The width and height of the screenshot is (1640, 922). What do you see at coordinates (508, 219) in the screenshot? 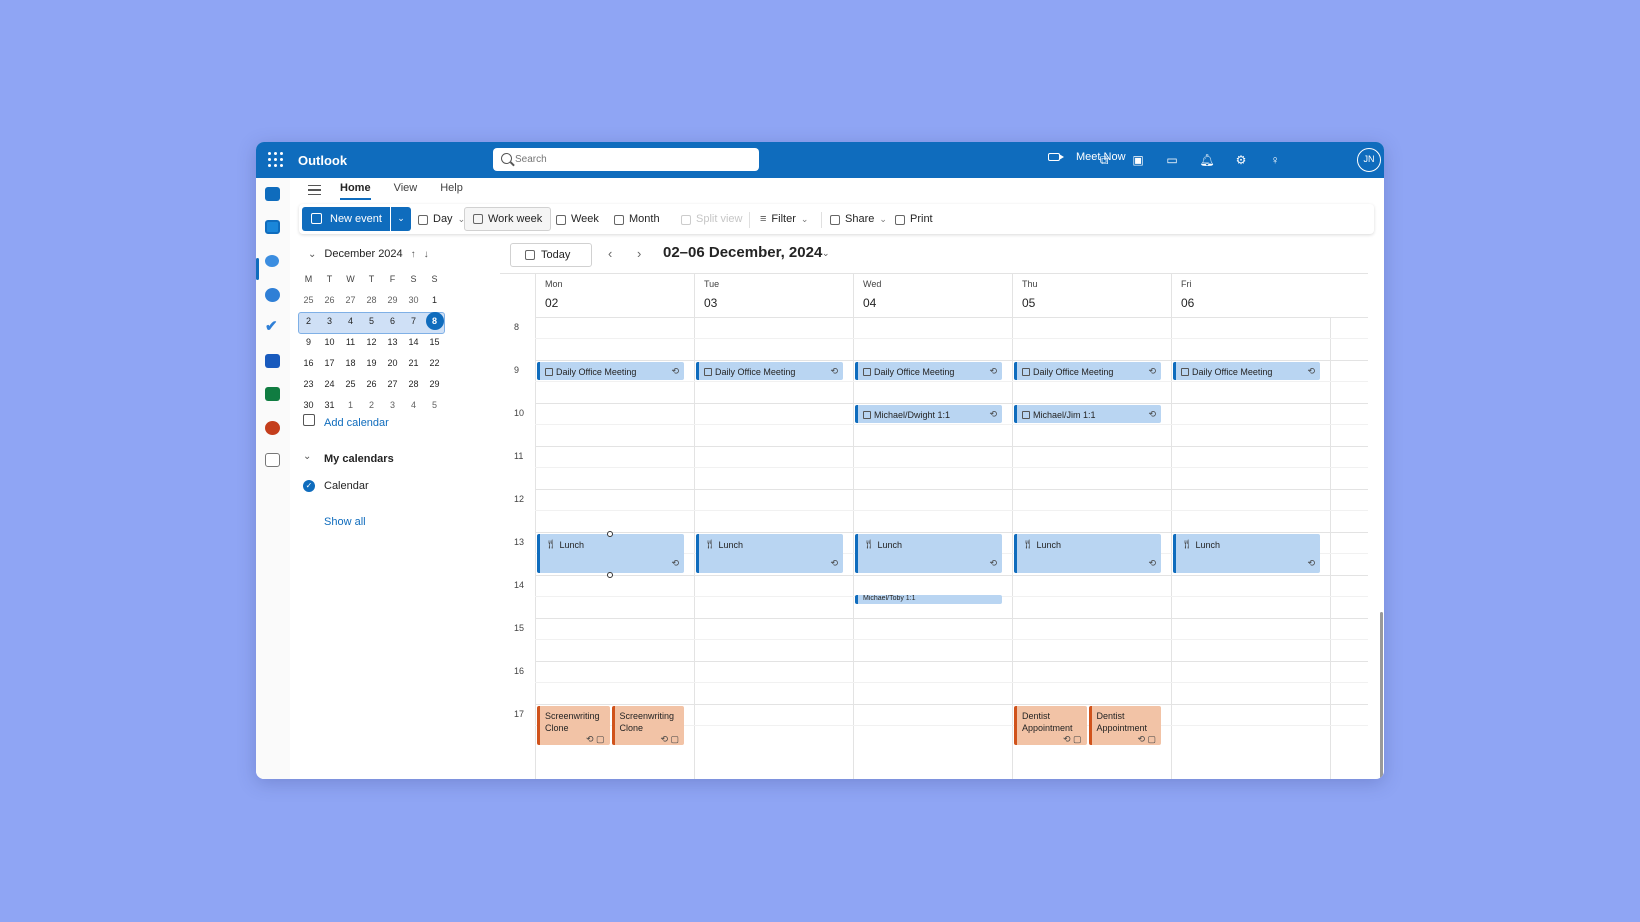
I see `work-week-view-button: Work week` at bounding box center [508, 219].